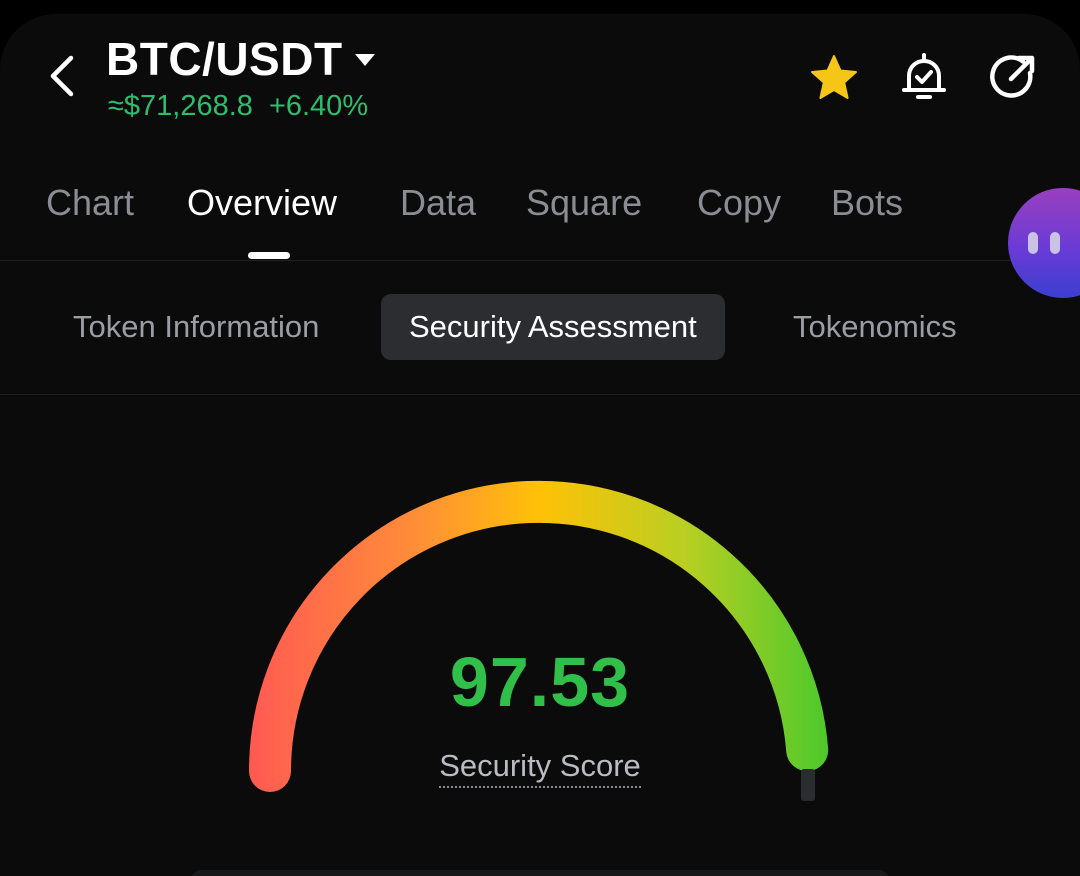  I want to click on subtab-security-assessment: Security Assessment, so click(553, 327).